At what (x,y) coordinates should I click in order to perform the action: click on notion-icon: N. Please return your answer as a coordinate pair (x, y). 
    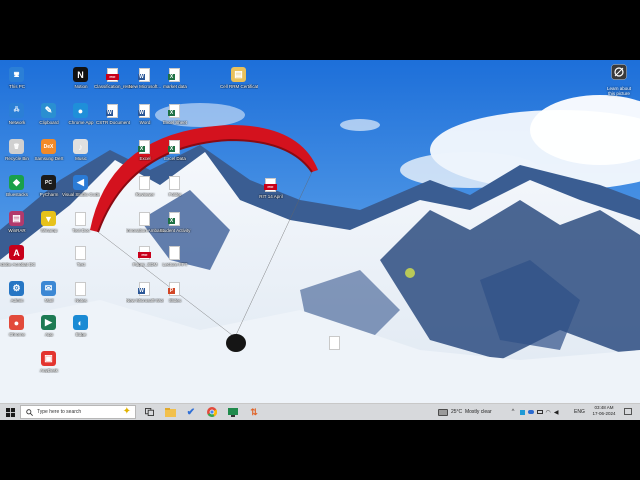
    Looking at the image, I should click on (80, 74).